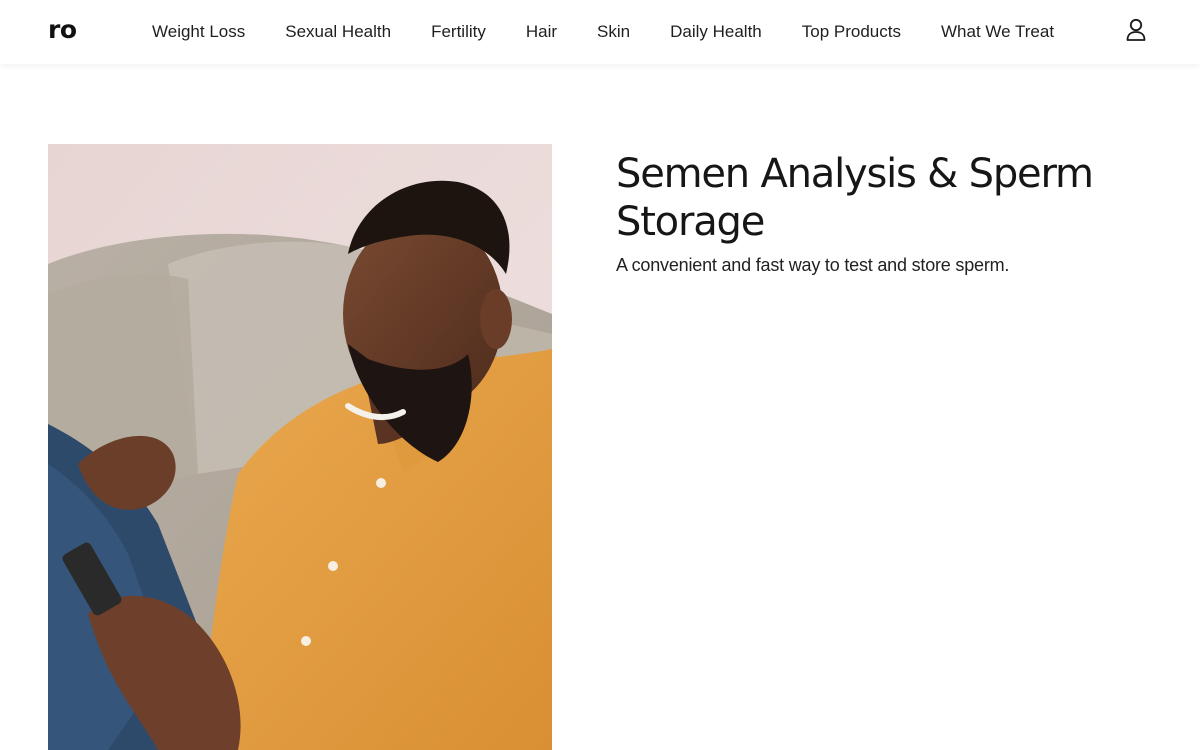 Image resolution: width=1200 pixels, height=750 pixels. Describe the element at coordinates (458, 32) in the screenshot. I see `nav-item-fertility: Fertility` at that location.